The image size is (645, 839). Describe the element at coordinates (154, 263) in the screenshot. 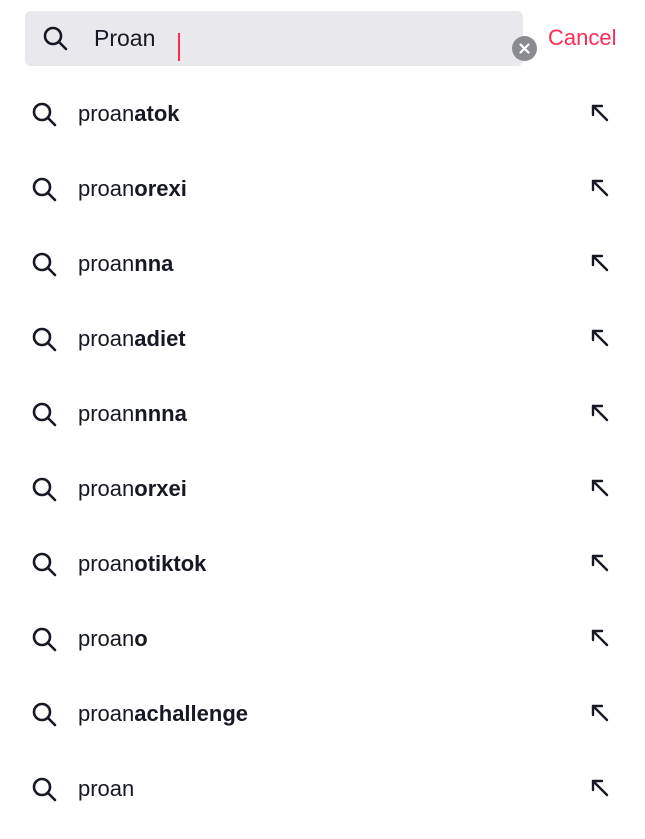

I see `suggestion-completion: nna` at that location.